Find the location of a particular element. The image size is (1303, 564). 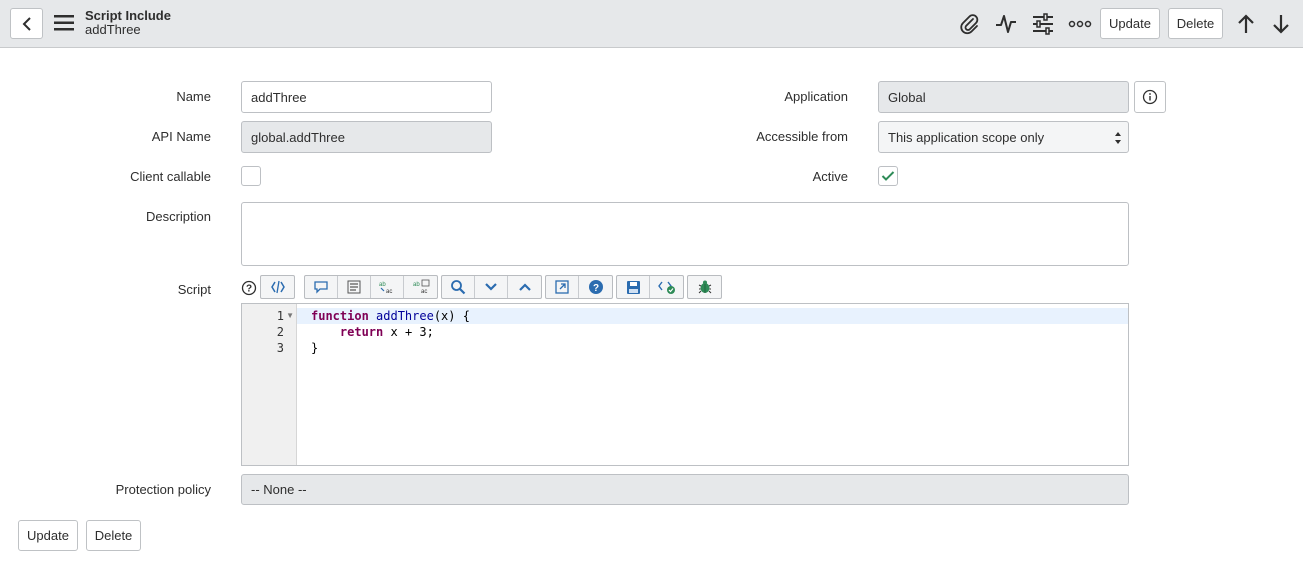

code-keyword: return is located at coordinates (361, 332).